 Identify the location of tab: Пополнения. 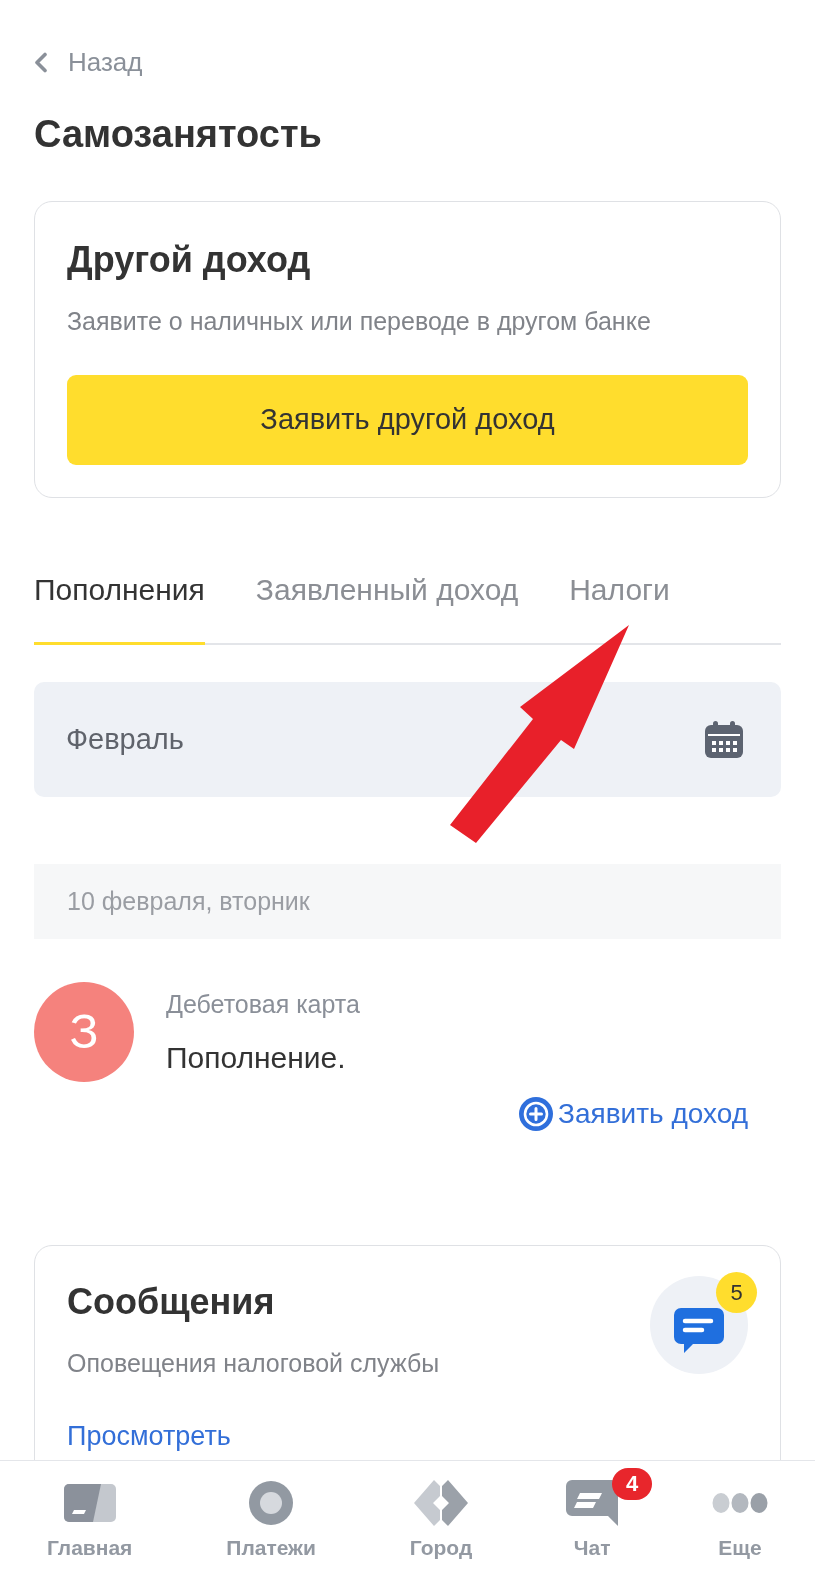
(119, 602).